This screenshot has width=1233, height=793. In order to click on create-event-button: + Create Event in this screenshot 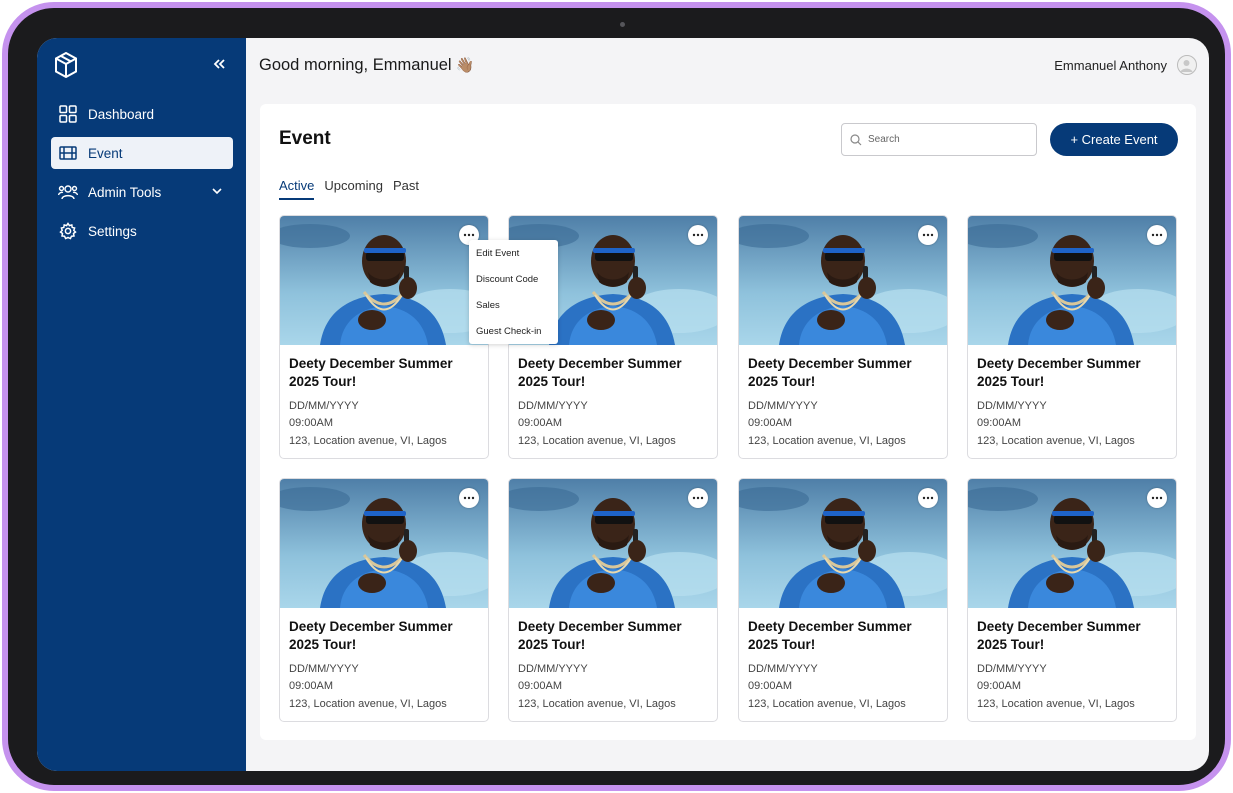, I will do `click(1114, 139)`.